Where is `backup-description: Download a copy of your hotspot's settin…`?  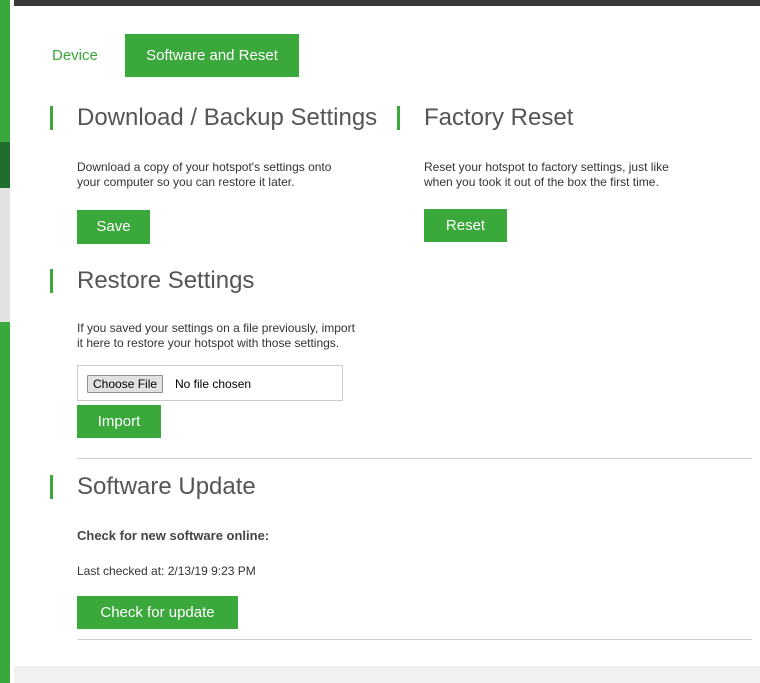
backup-description: Download a copy of your hotspot's settin… is located at coordinates (204, 175).